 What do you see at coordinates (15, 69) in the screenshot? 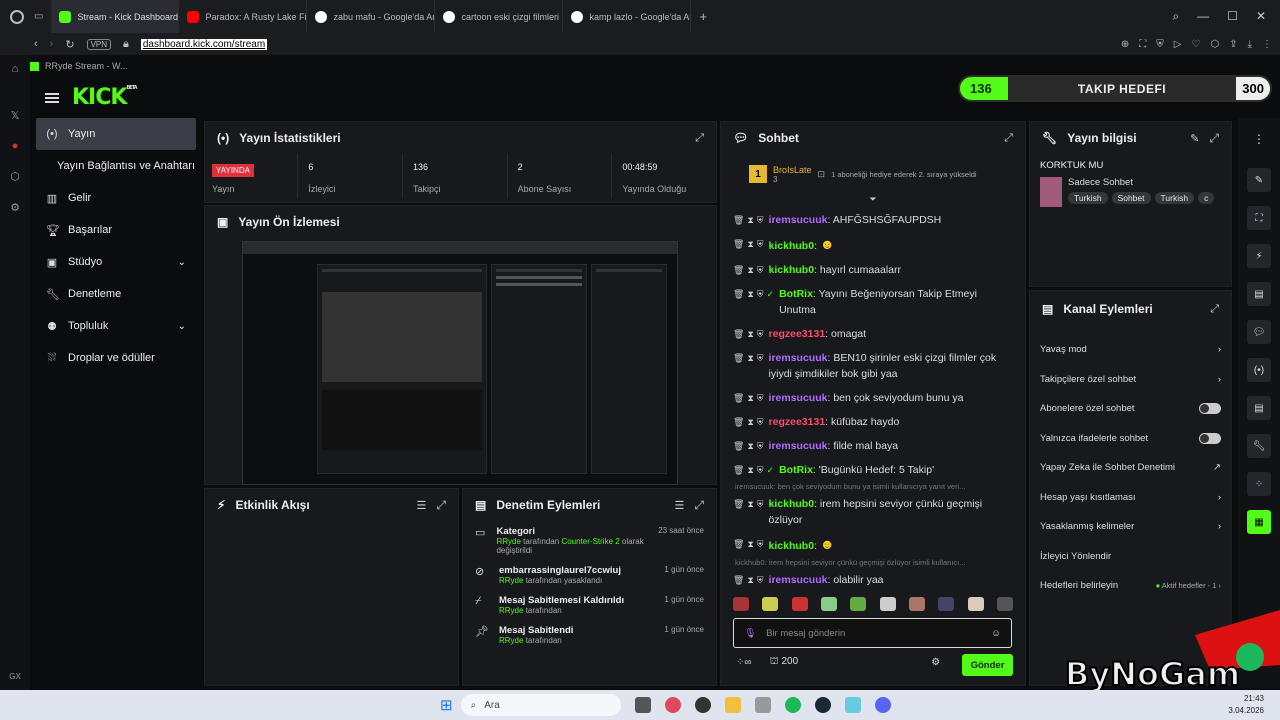
I see `aria-icon: ⌂` at bounding box center [15, 69].